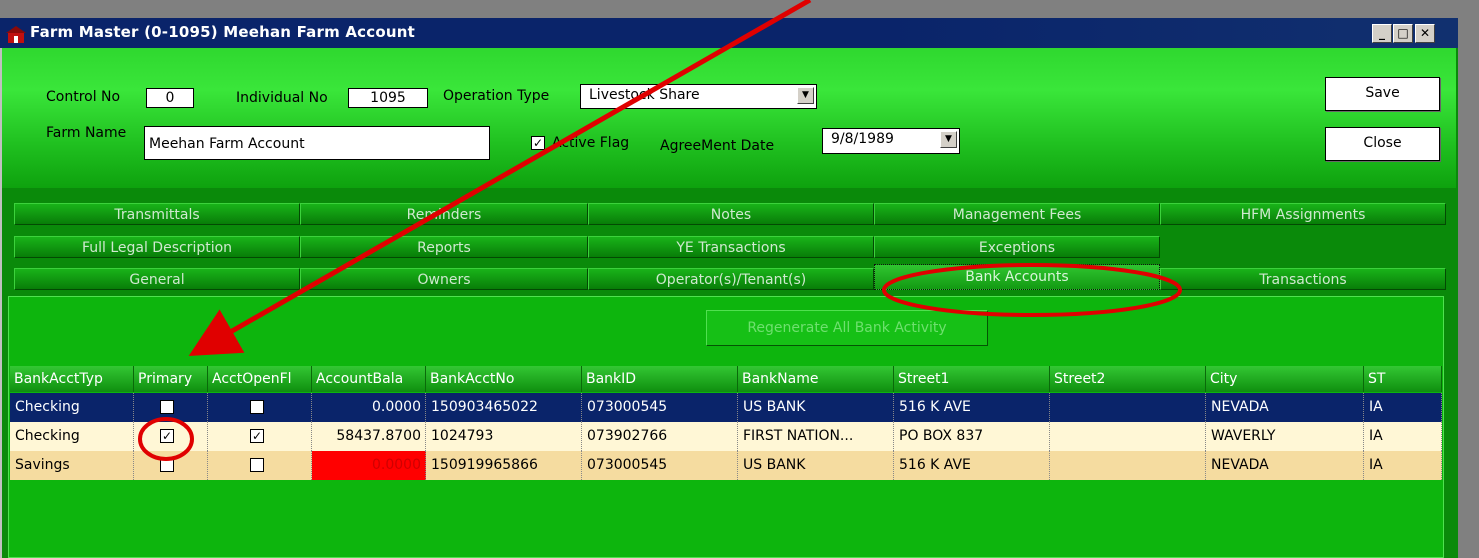 The image size is (1479, 558). Describe the element at coordinates (972, 379) in the screenshot. I see `column-header: Street1` at that location.